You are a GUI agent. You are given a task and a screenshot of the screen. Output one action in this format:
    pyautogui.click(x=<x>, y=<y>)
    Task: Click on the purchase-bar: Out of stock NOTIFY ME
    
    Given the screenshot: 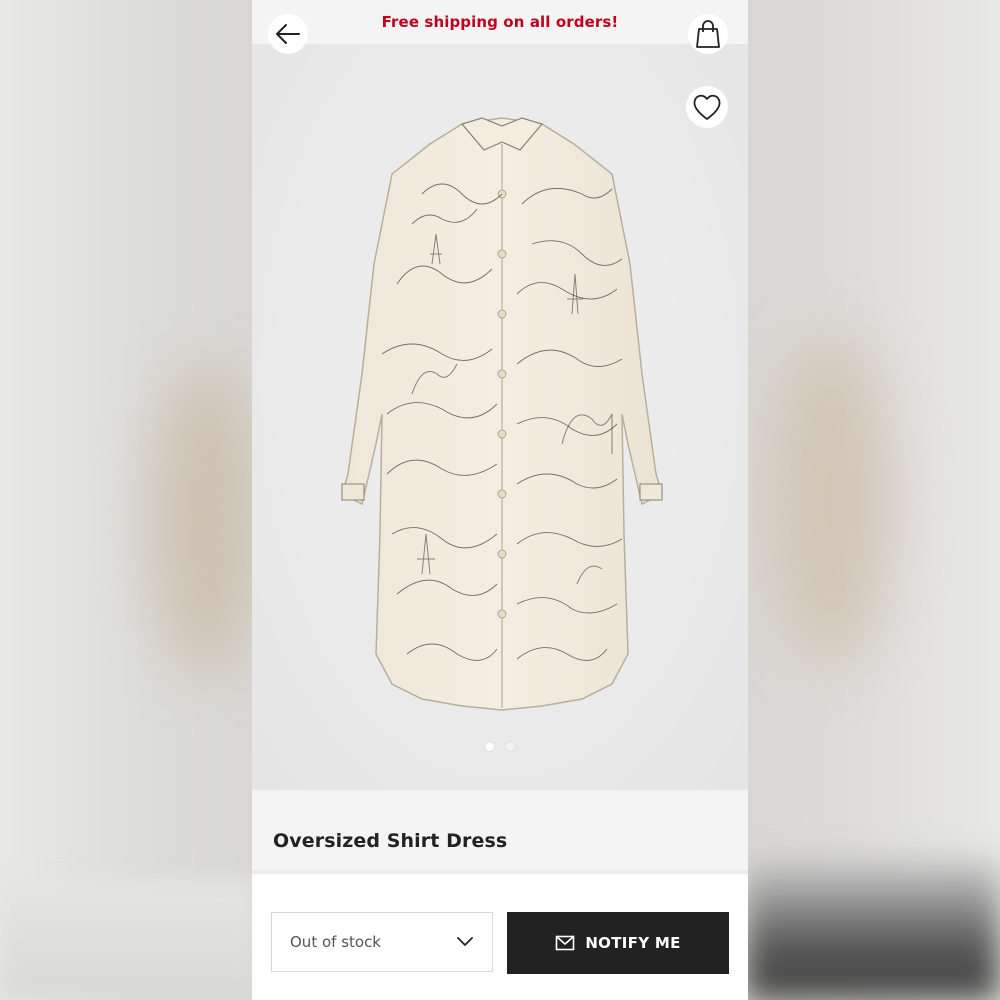 What is the action you would take?
    pyautogui.click(x=500, y=937)
    